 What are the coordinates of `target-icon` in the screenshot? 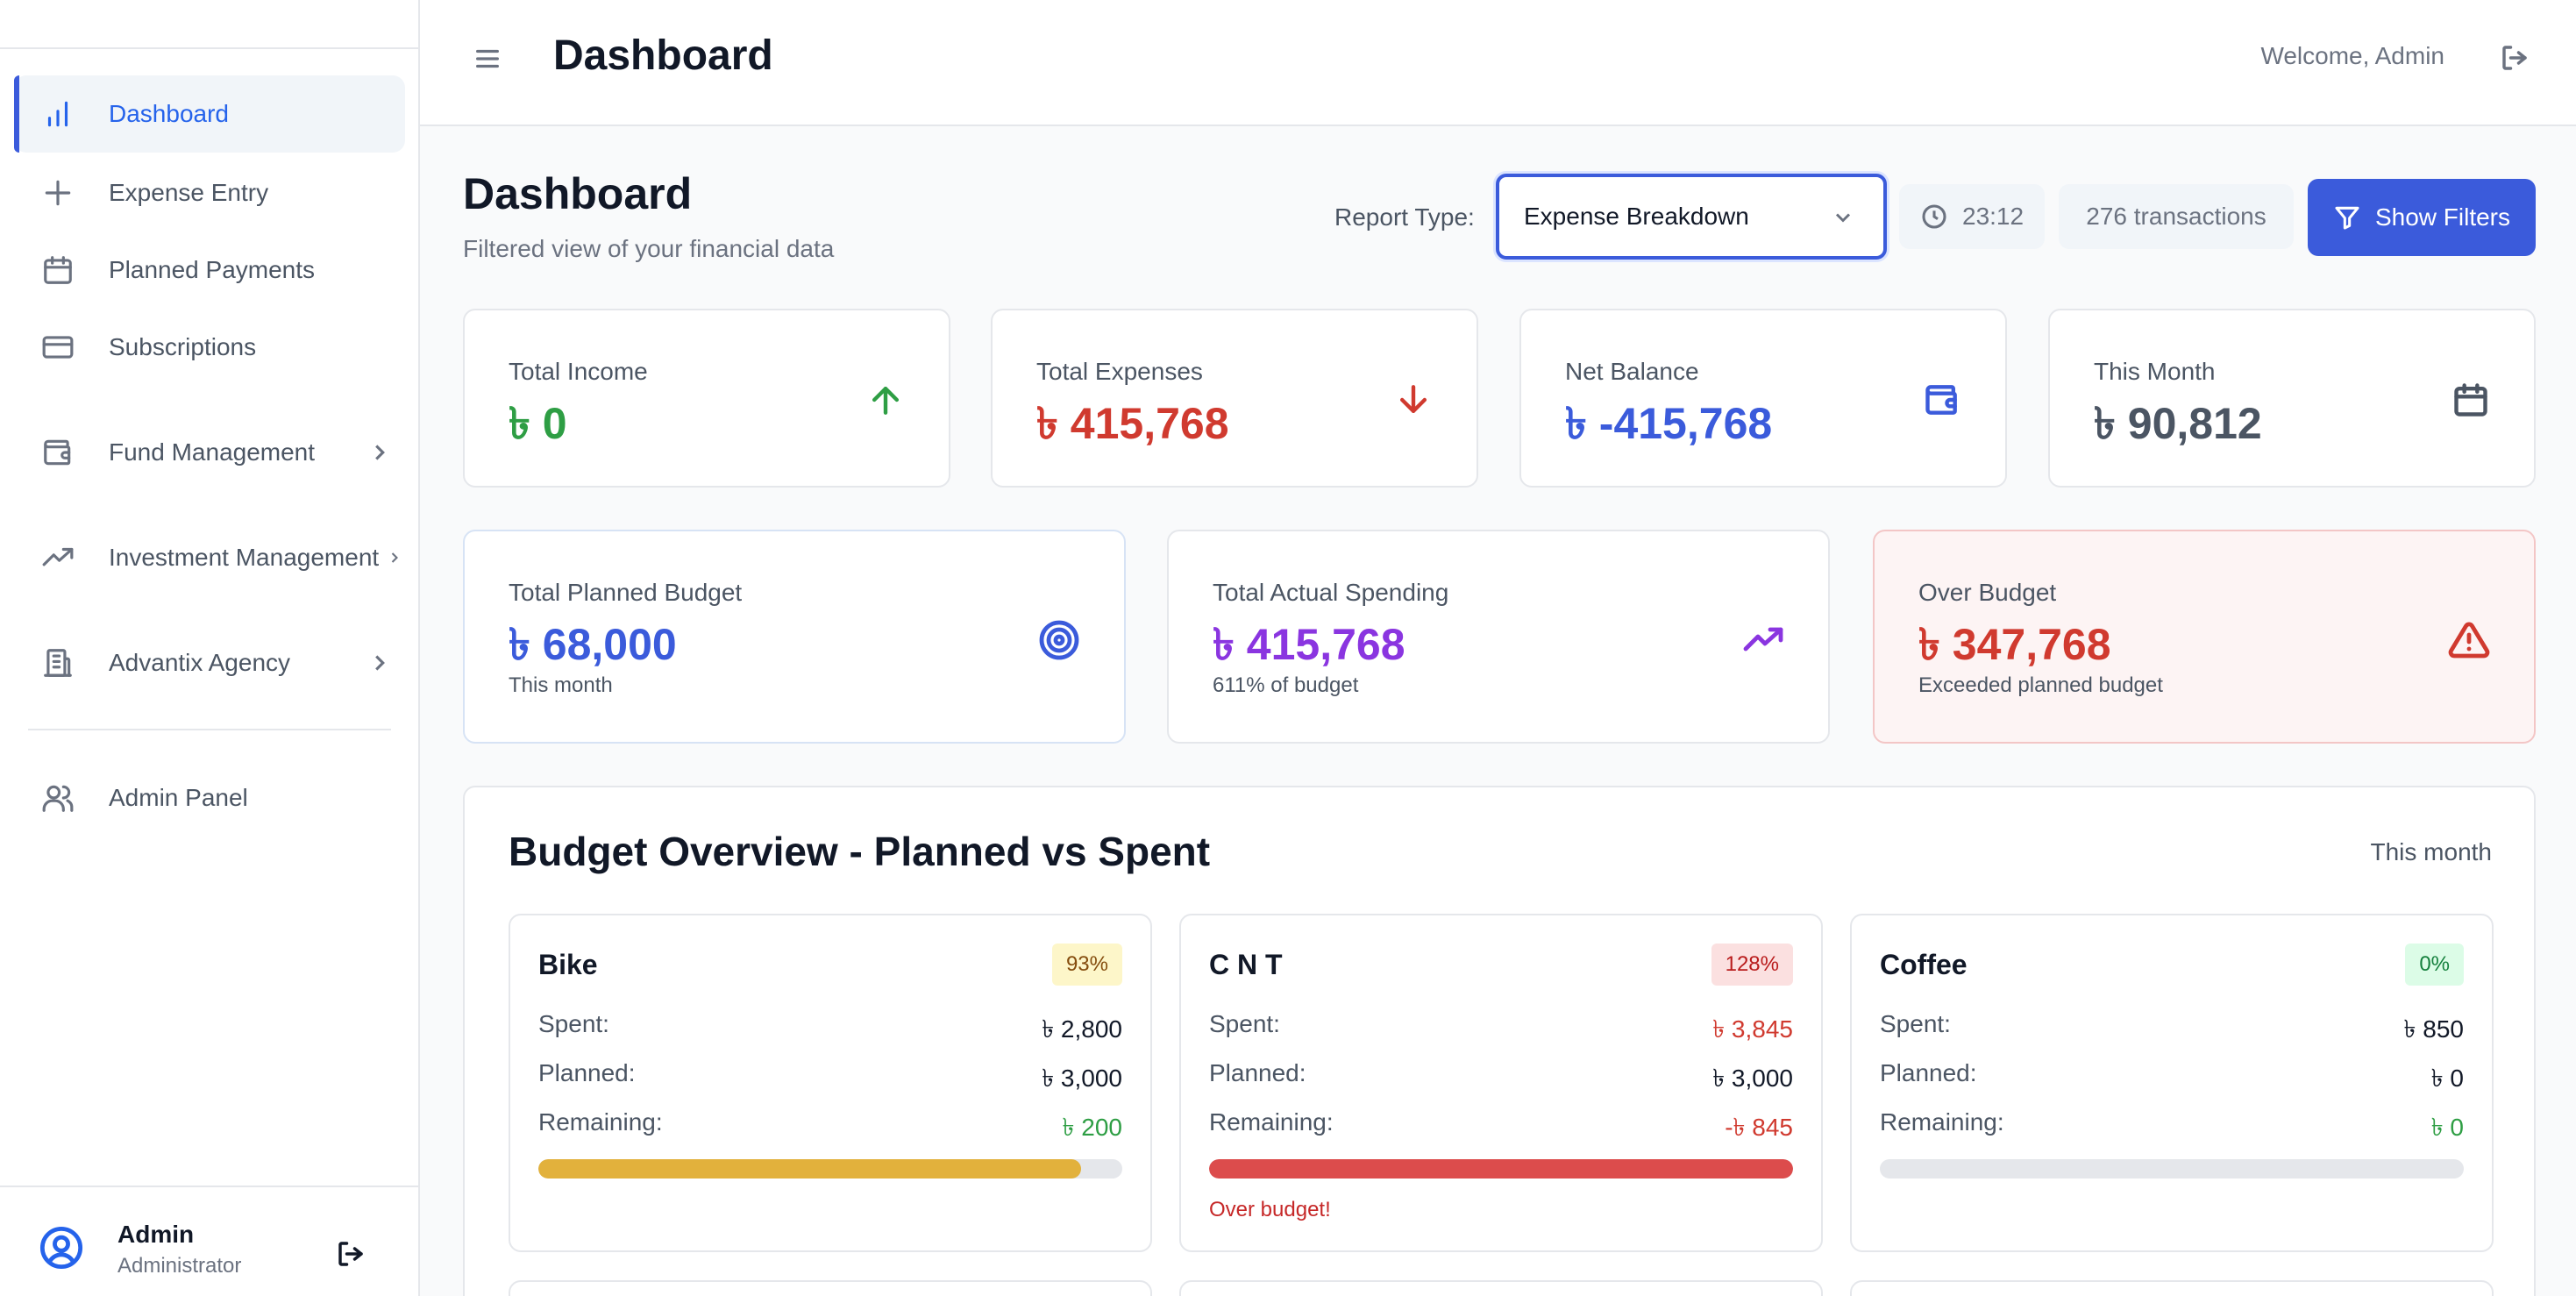 It's located at (1059, 640).